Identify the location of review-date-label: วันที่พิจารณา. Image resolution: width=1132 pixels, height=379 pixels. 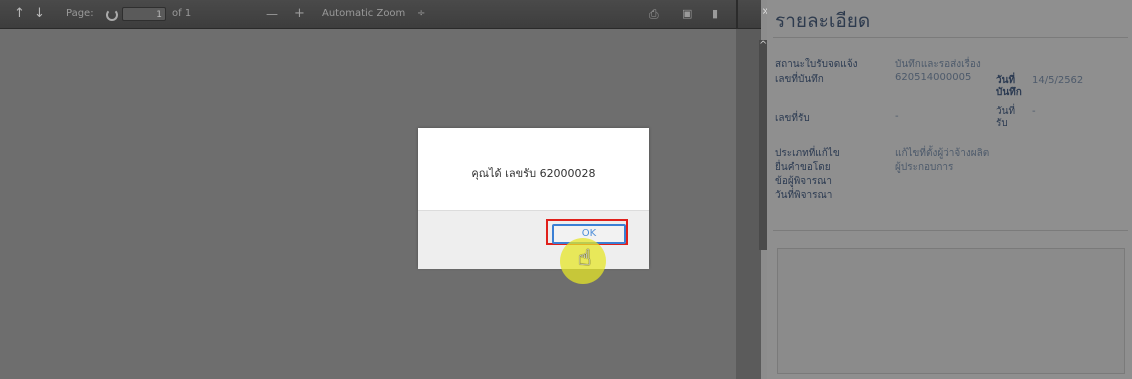
(804, 195).